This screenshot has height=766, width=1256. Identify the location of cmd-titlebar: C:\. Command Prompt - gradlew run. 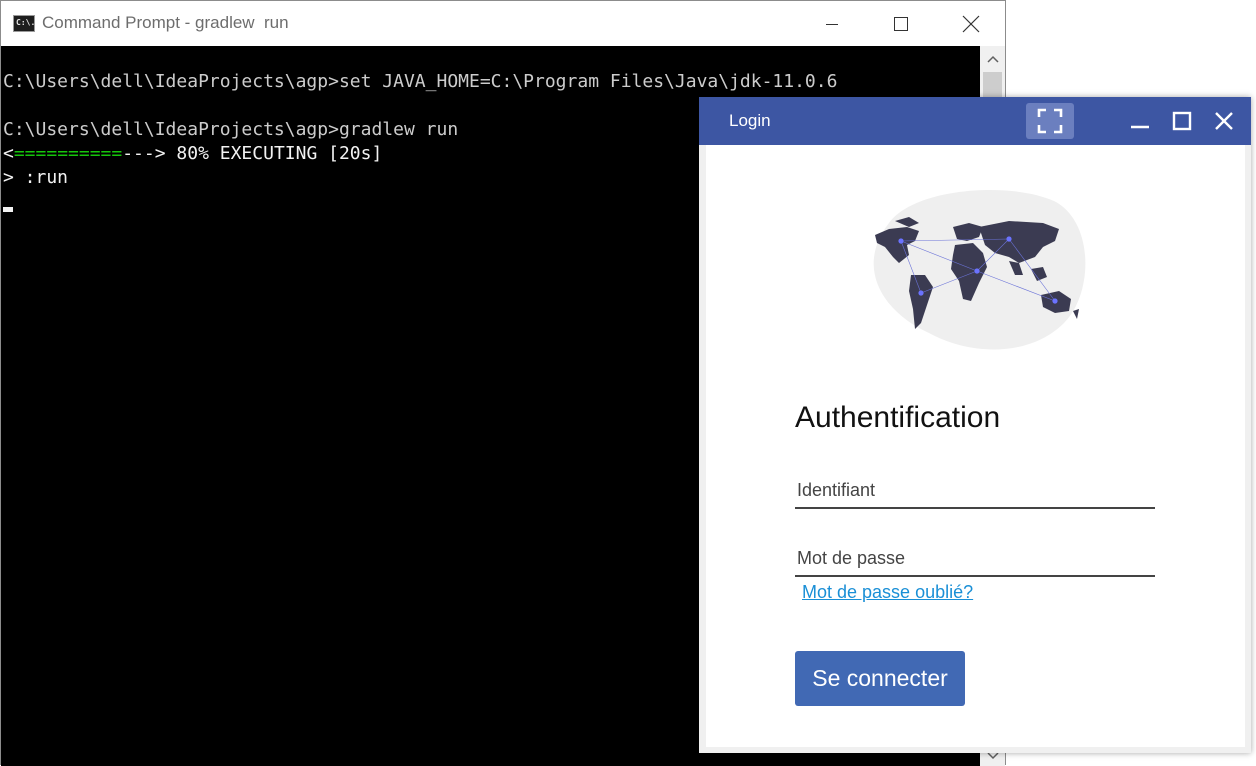
(503, 23).